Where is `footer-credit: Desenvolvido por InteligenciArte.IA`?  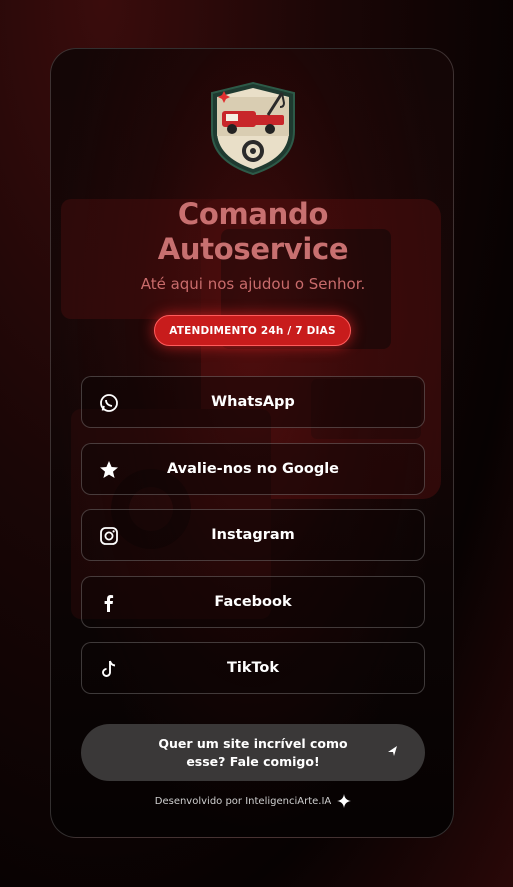 footer-credit: Desenvolvido por InteligenciArte.IA is located at coordinates (252, 801).